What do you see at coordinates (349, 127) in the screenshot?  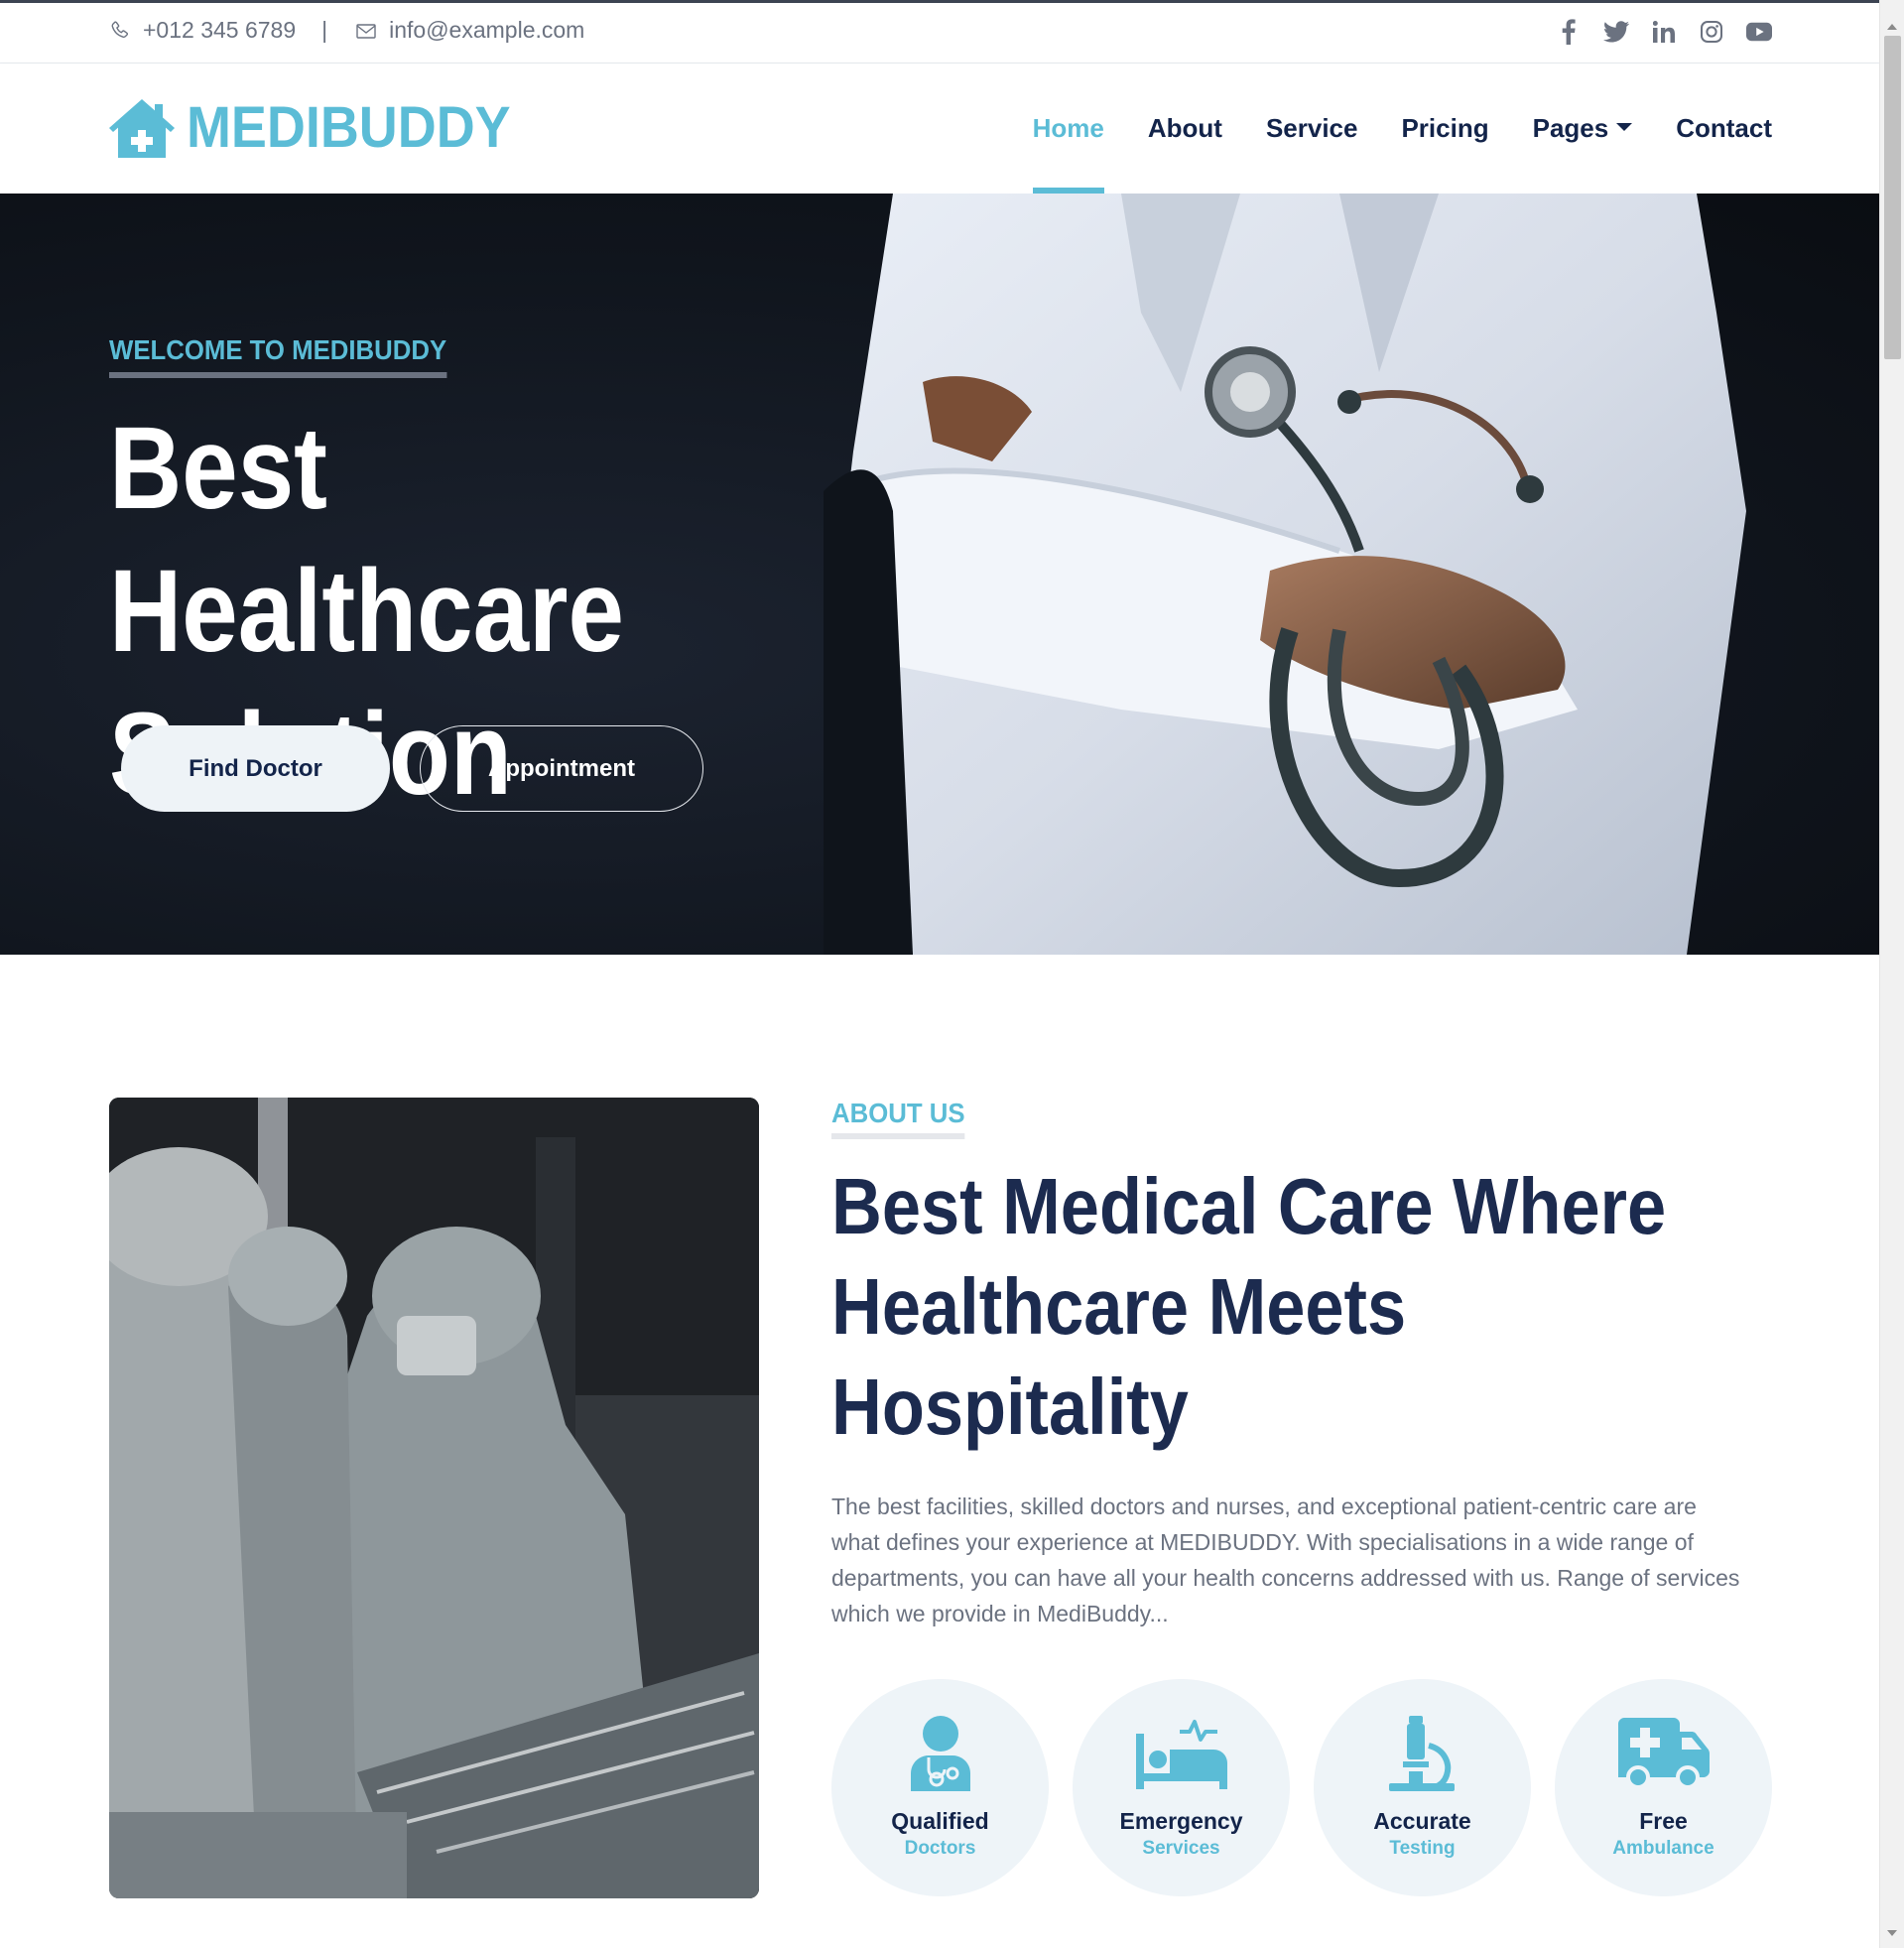 I see `brand-name: MEDIBUDDY` at bounding box center [349, 127].